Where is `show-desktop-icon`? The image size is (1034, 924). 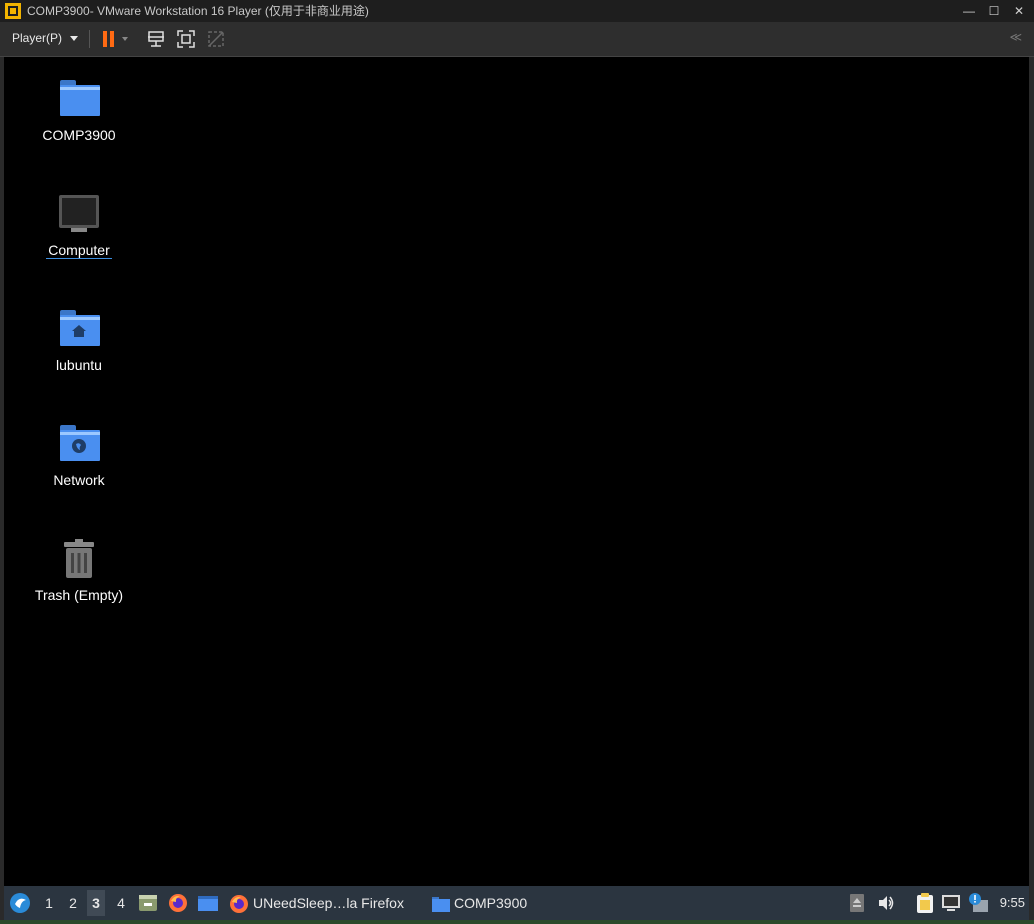
show-desktop-icon is located at coordinates (208, 903).